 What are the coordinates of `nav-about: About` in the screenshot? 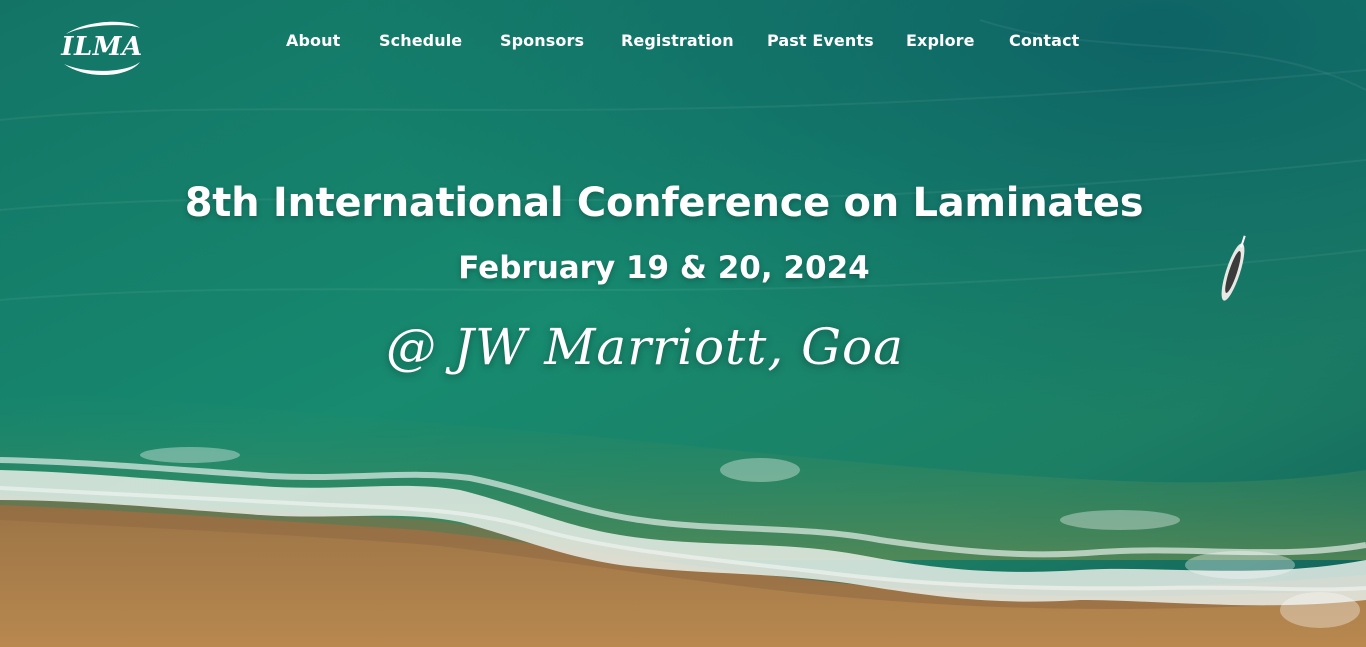 It's located at (313, 40).